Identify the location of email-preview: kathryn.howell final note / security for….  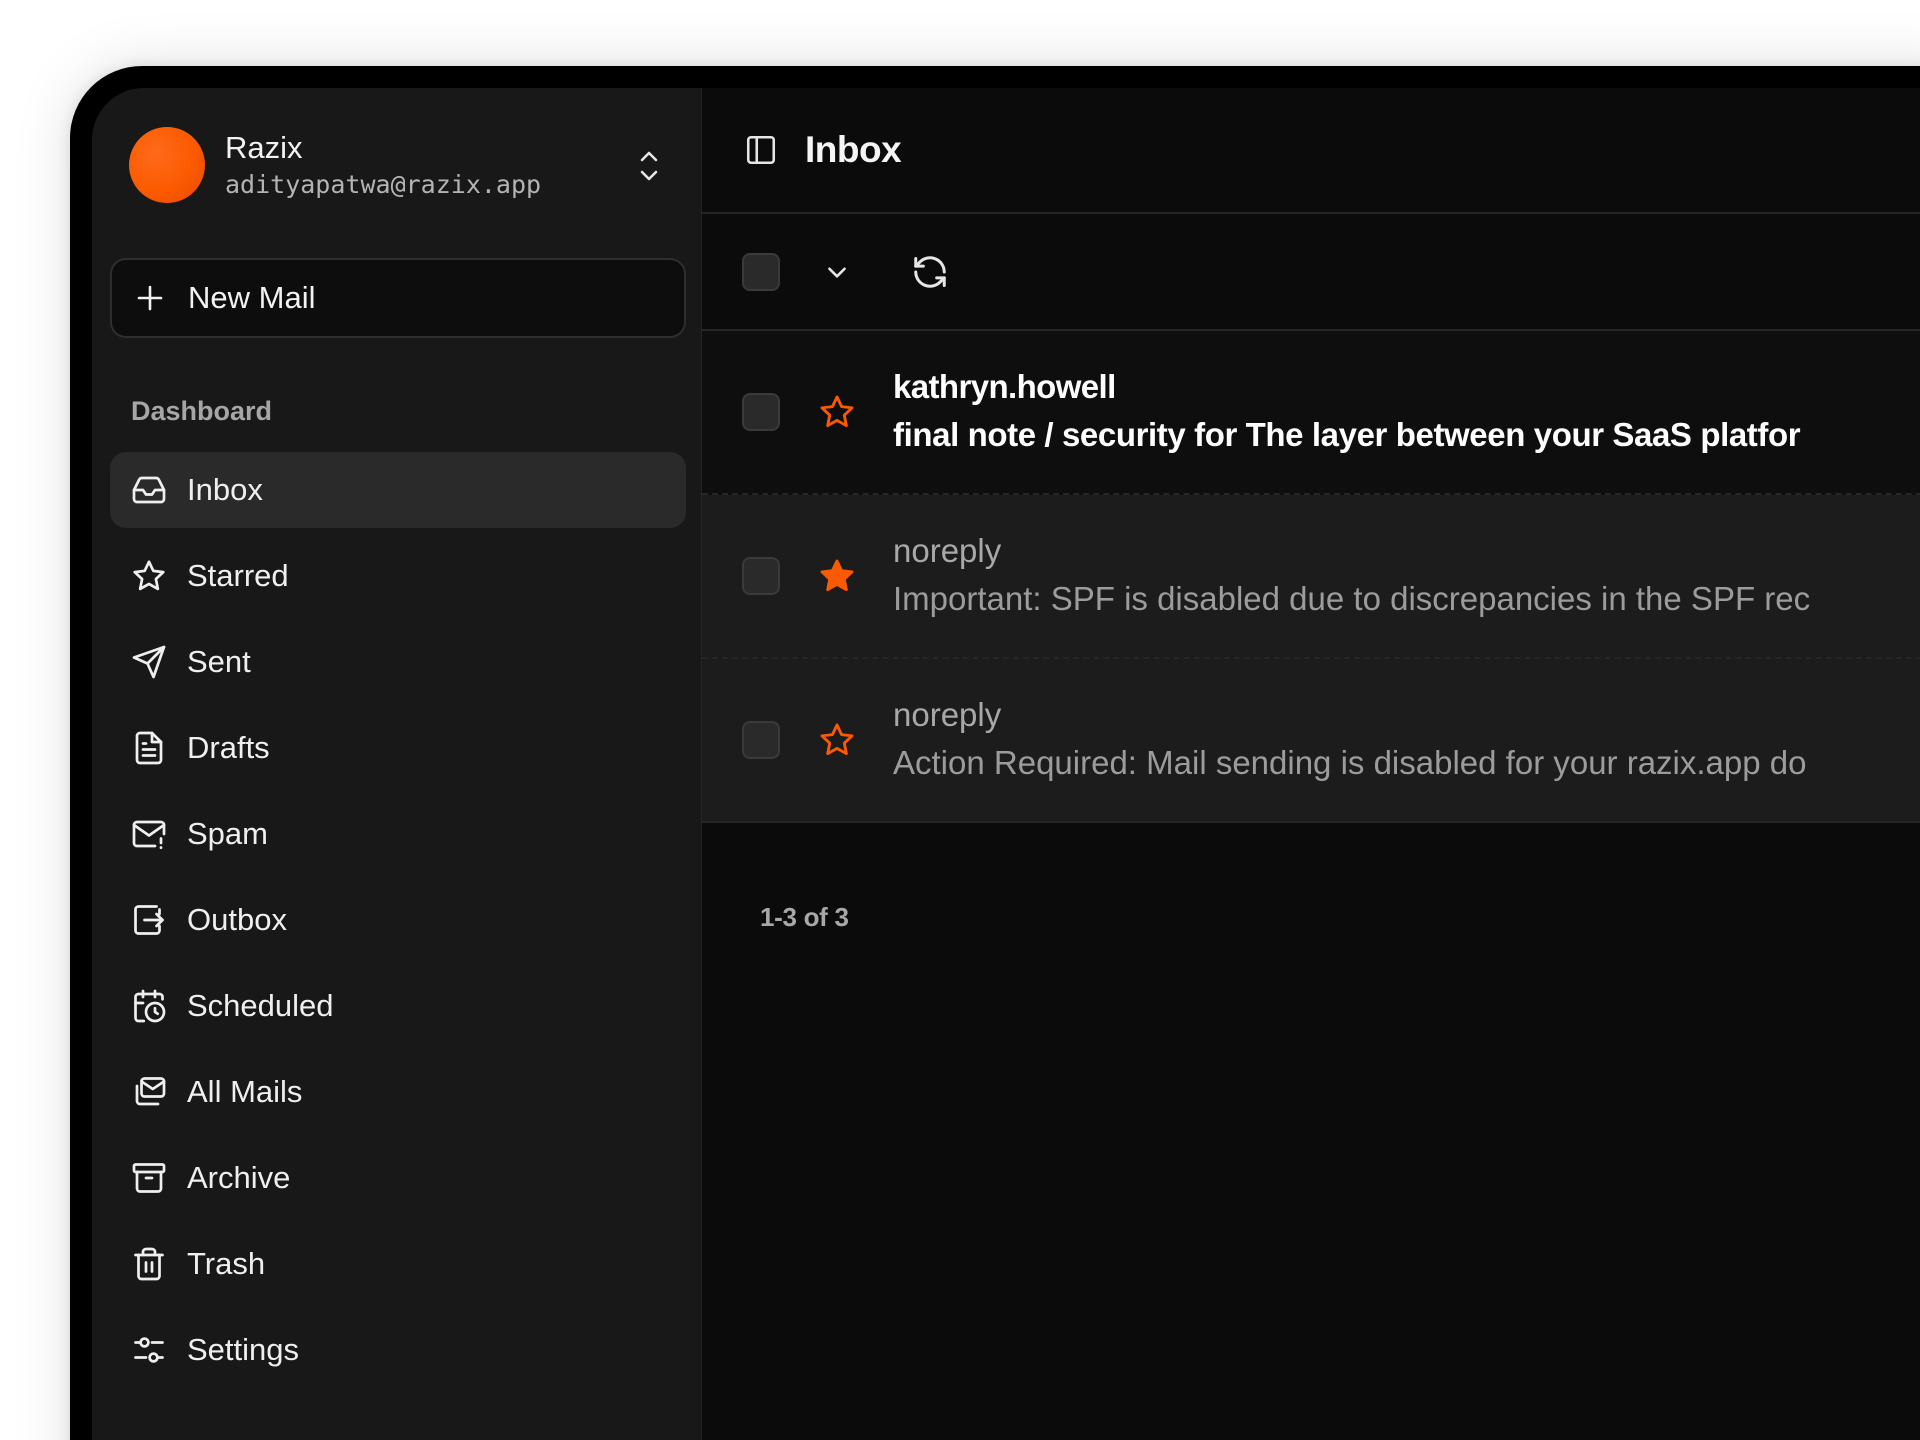
(1347, 412).